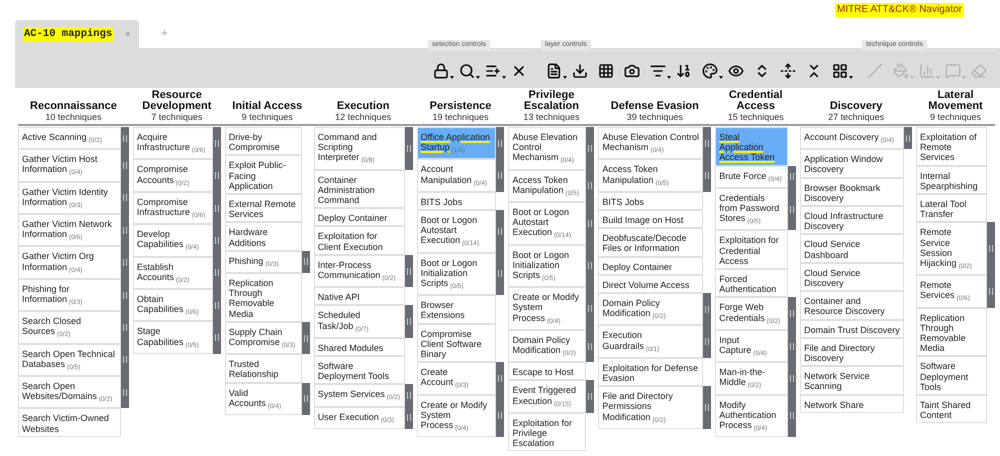 This screenshot has width=1000, height=456. I want to click on technique-cell: Exploitation for Privilege Escalation, so click(547, 432).